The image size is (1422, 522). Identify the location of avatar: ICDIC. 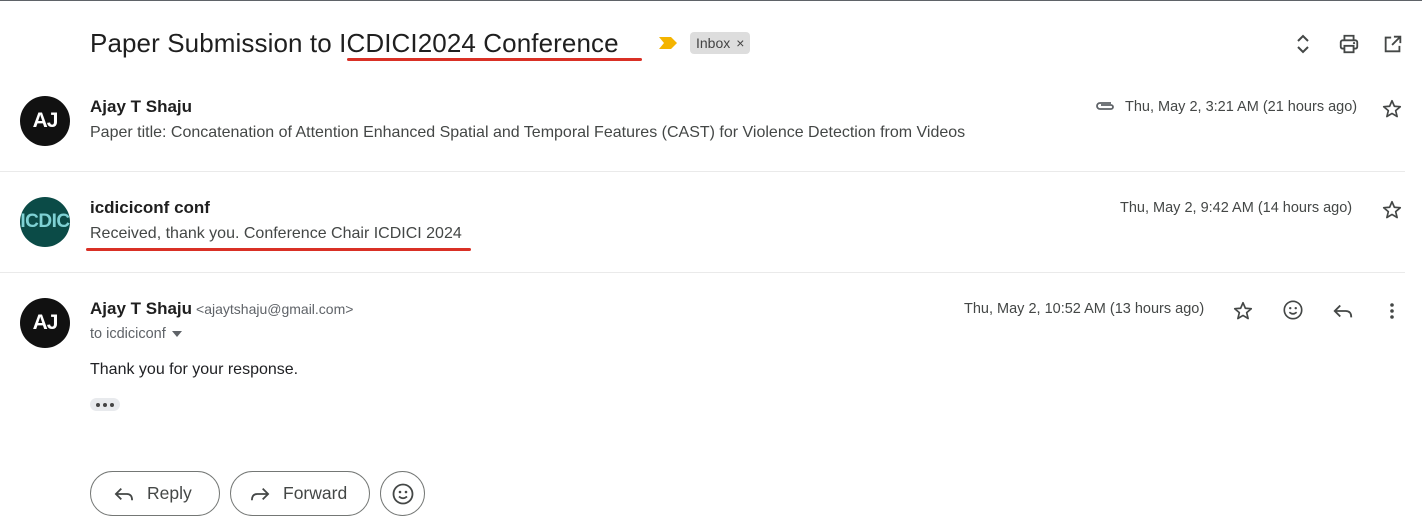
(45, 222).